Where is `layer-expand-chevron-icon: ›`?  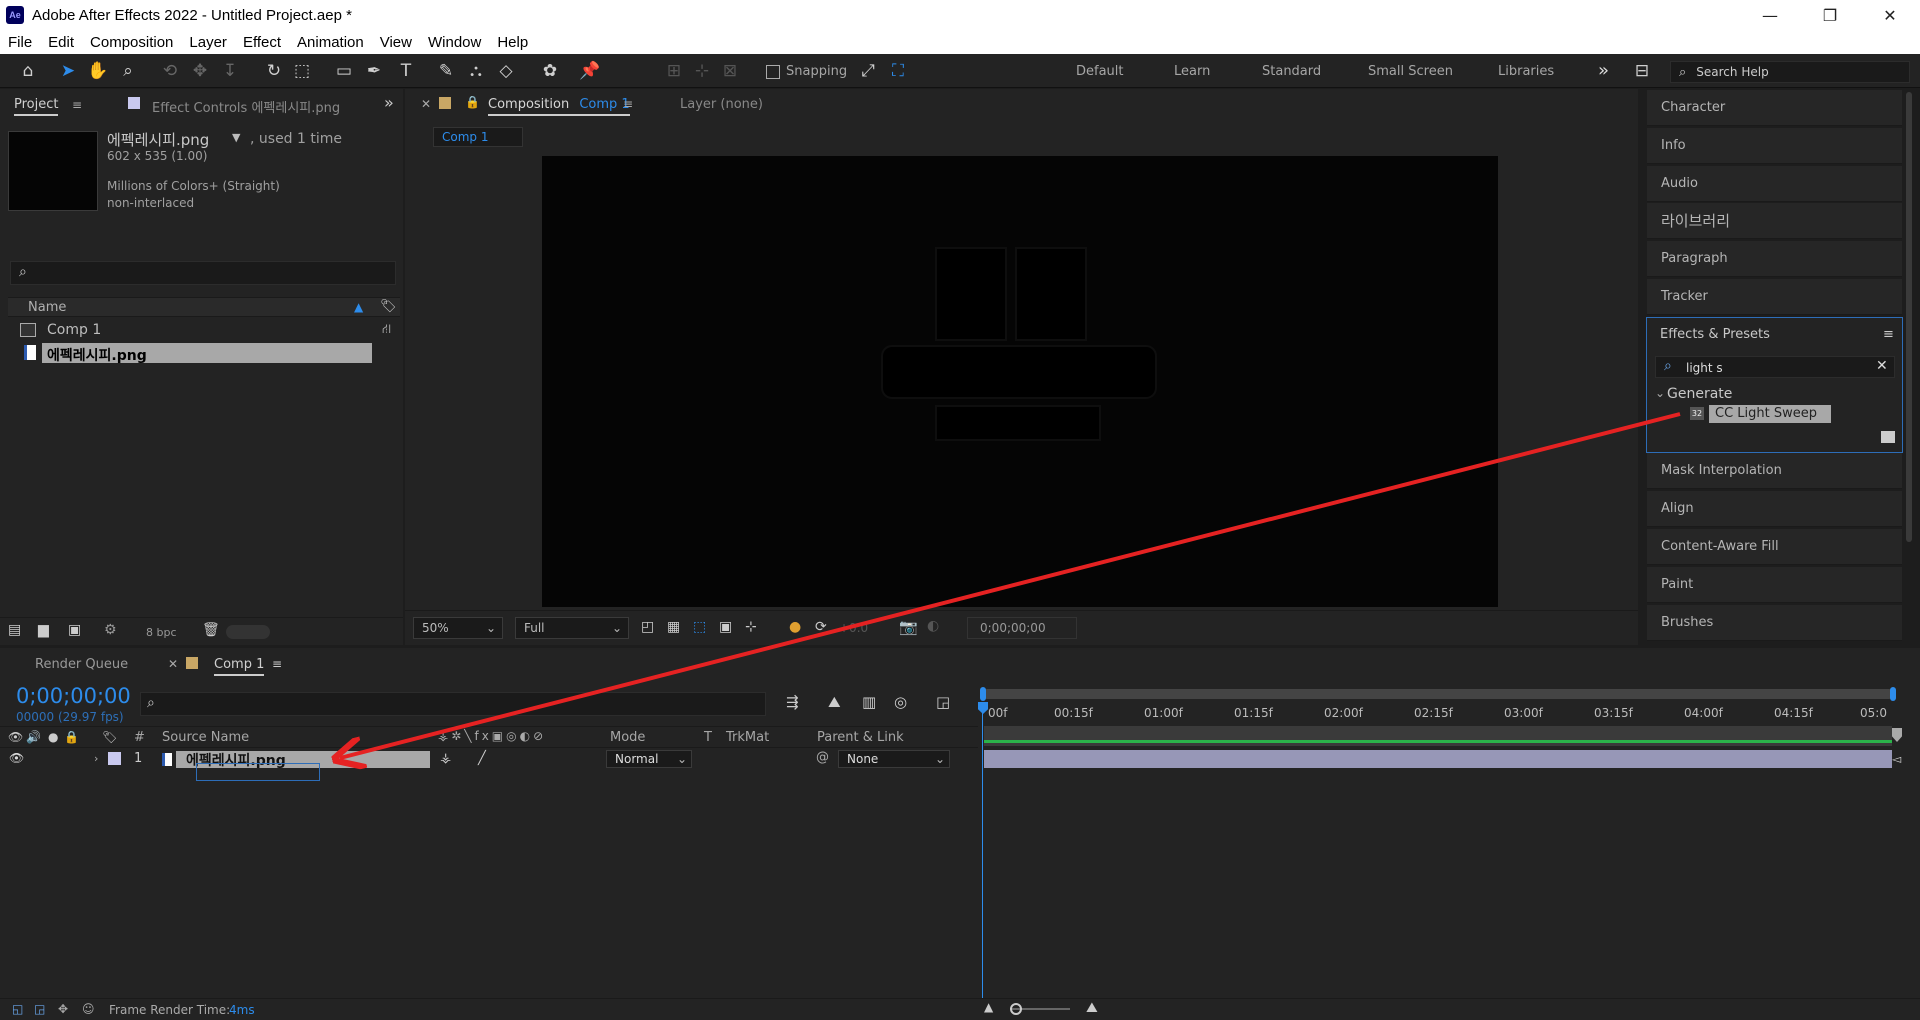 layer-expand-chevron-icon: › is located at coordinates (96, 758).